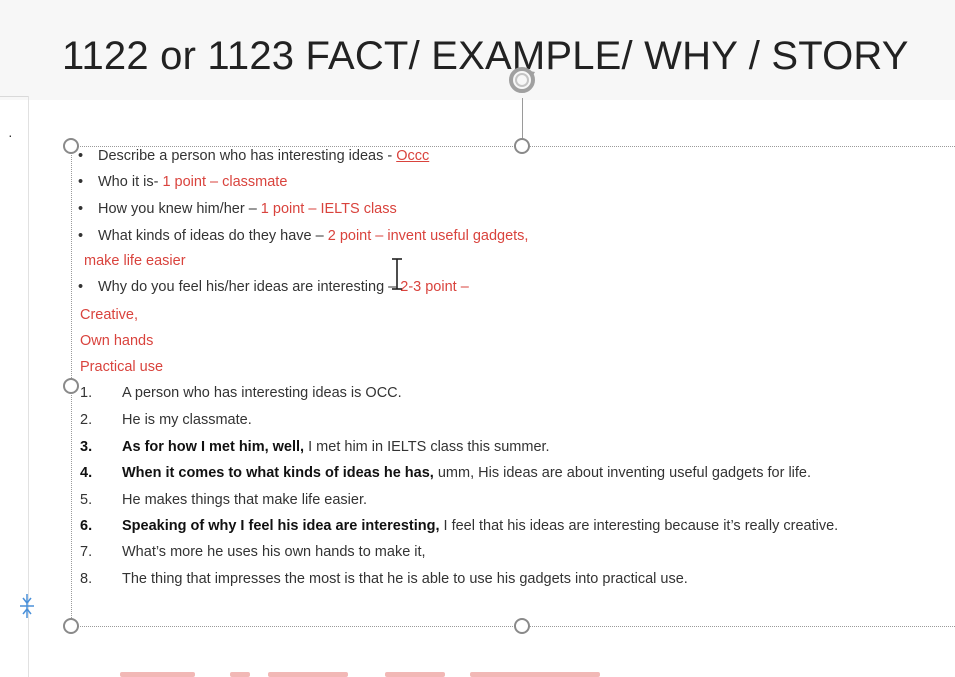 Image resolution: width=955 pixels, height=677 pixels. Describe the element at coordinates (109, 315) in the screenshot. I see `note-creative: Creative,` at that location.